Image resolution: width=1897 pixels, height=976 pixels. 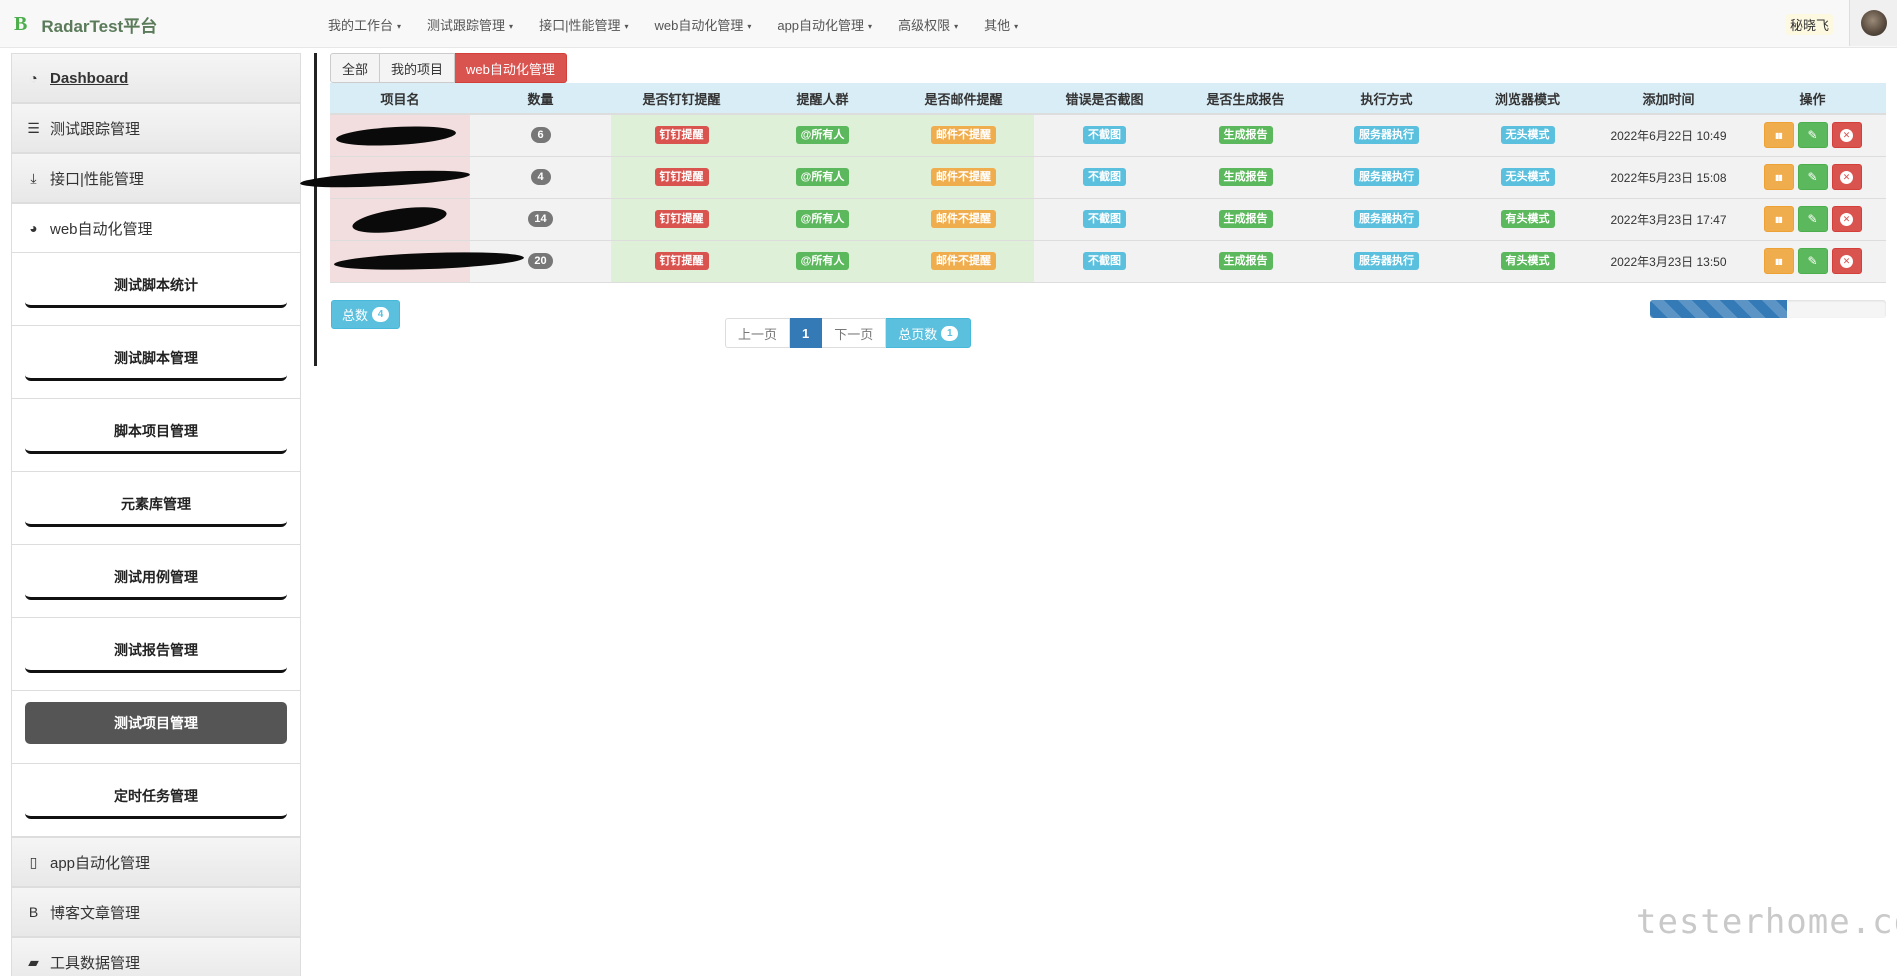 I want to click on nav-item-advanced-permissions: 高级权限 ▾, so click(x=928, y=24).